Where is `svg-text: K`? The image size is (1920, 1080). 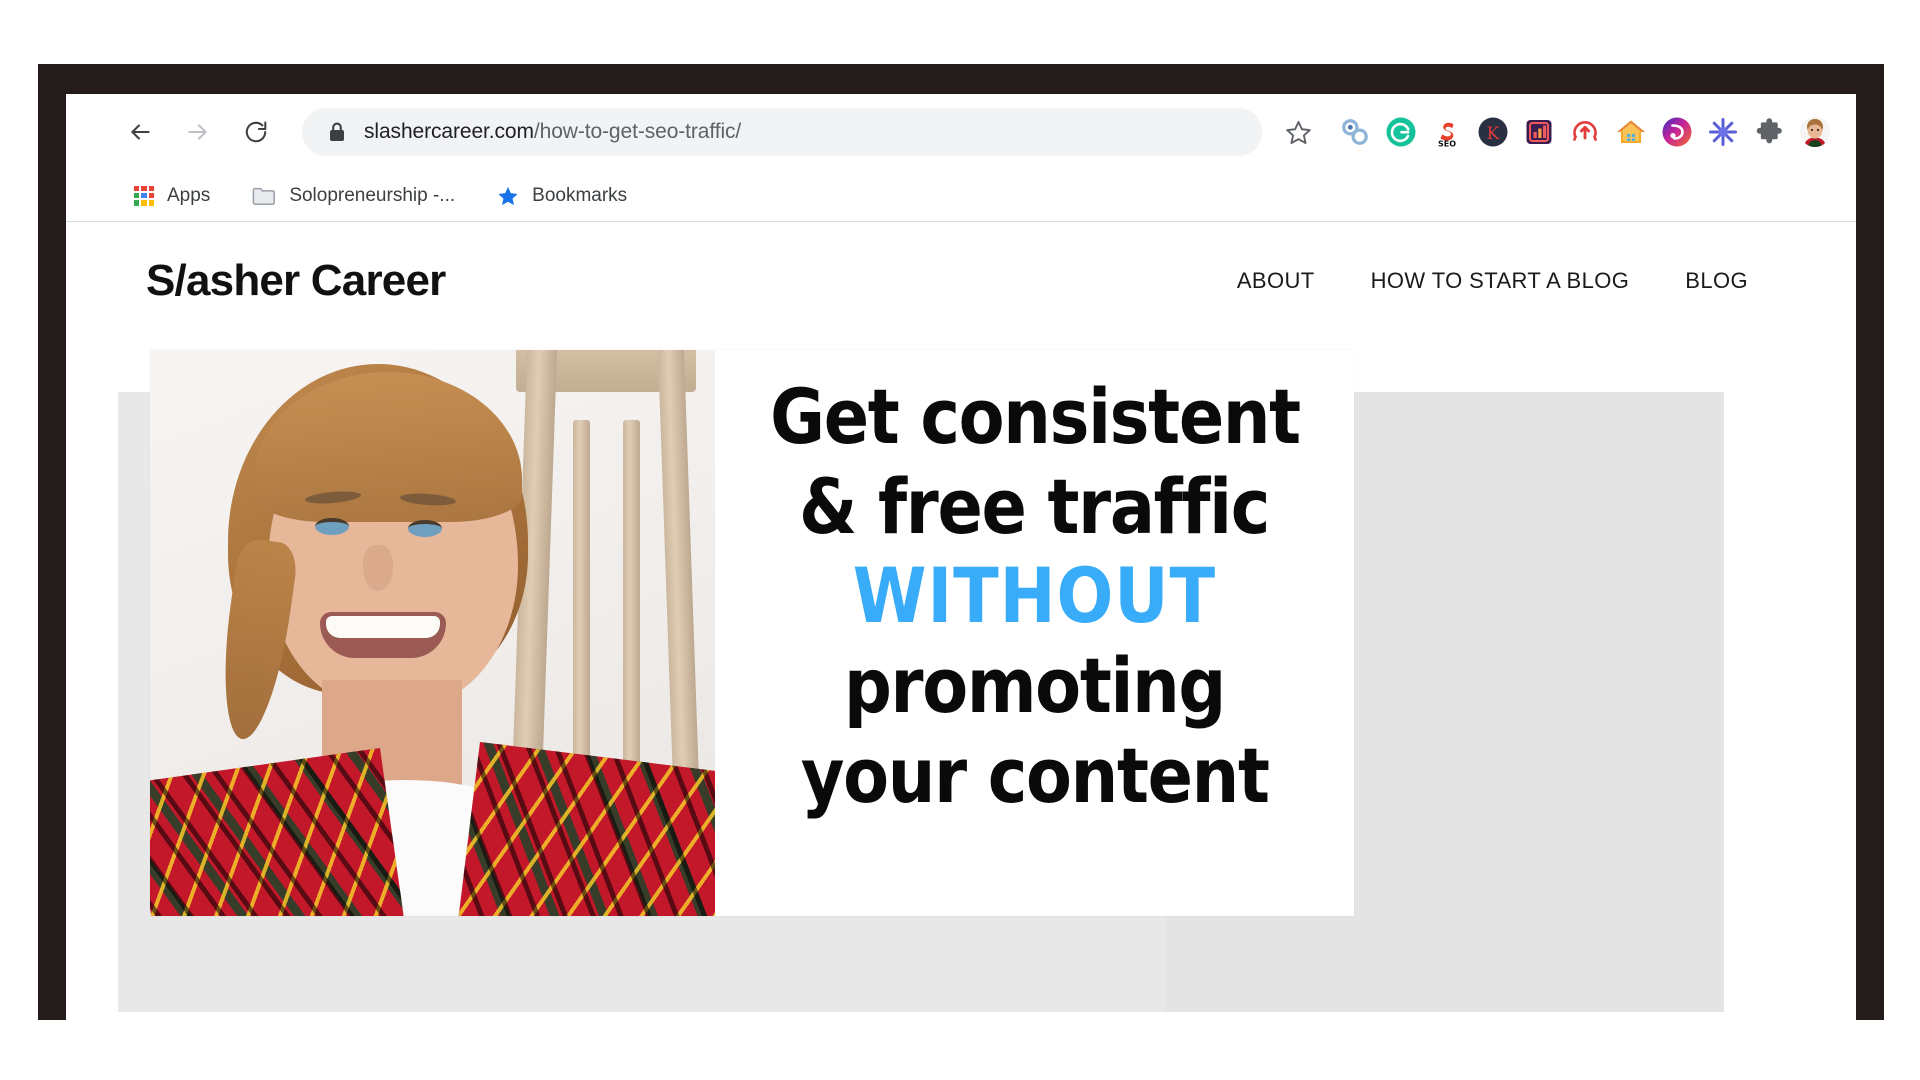 svg-text: K is located at coordinates (1493, 134).